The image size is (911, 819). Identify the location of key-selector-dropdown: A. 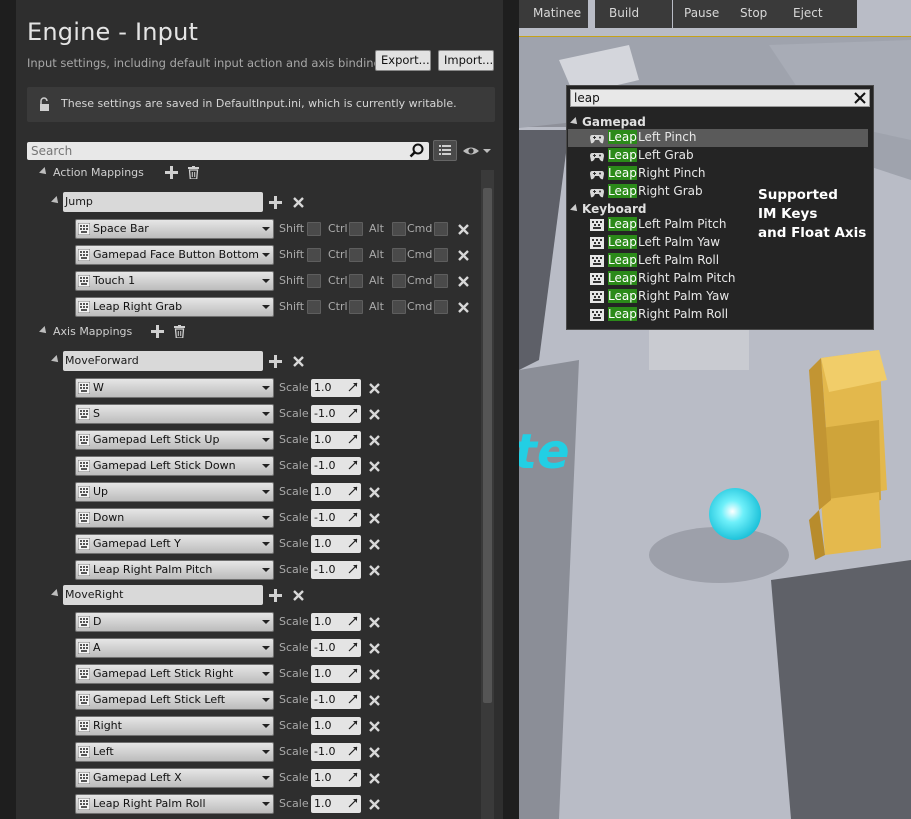
(174, 648).